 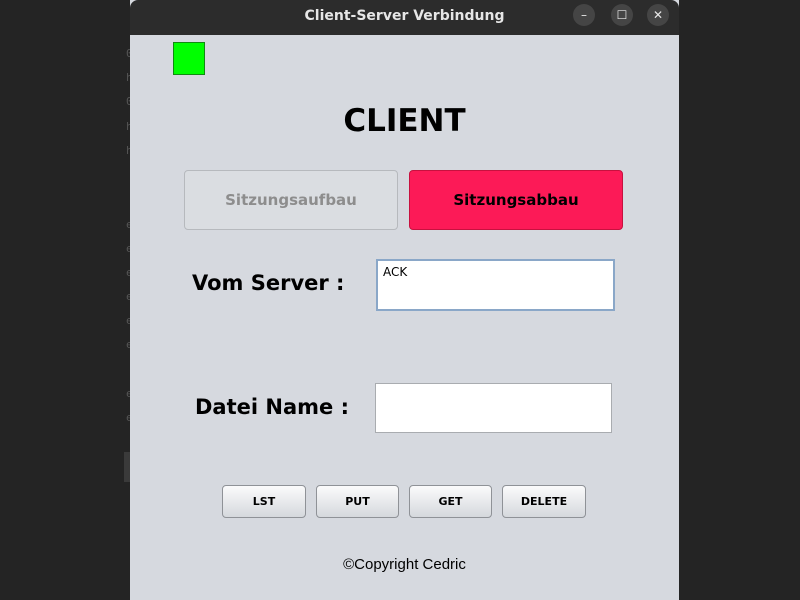 I want to click on minimize-button: –, so click(x=584, y=15).